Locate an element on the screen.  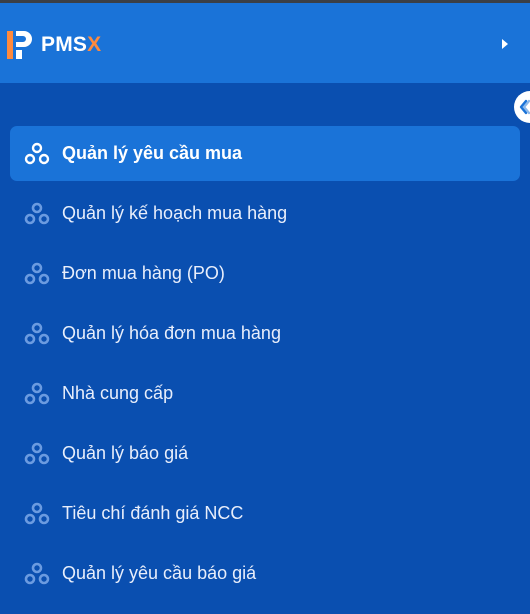
sidebar-header: PMSX is located at coordinates (265, 43).